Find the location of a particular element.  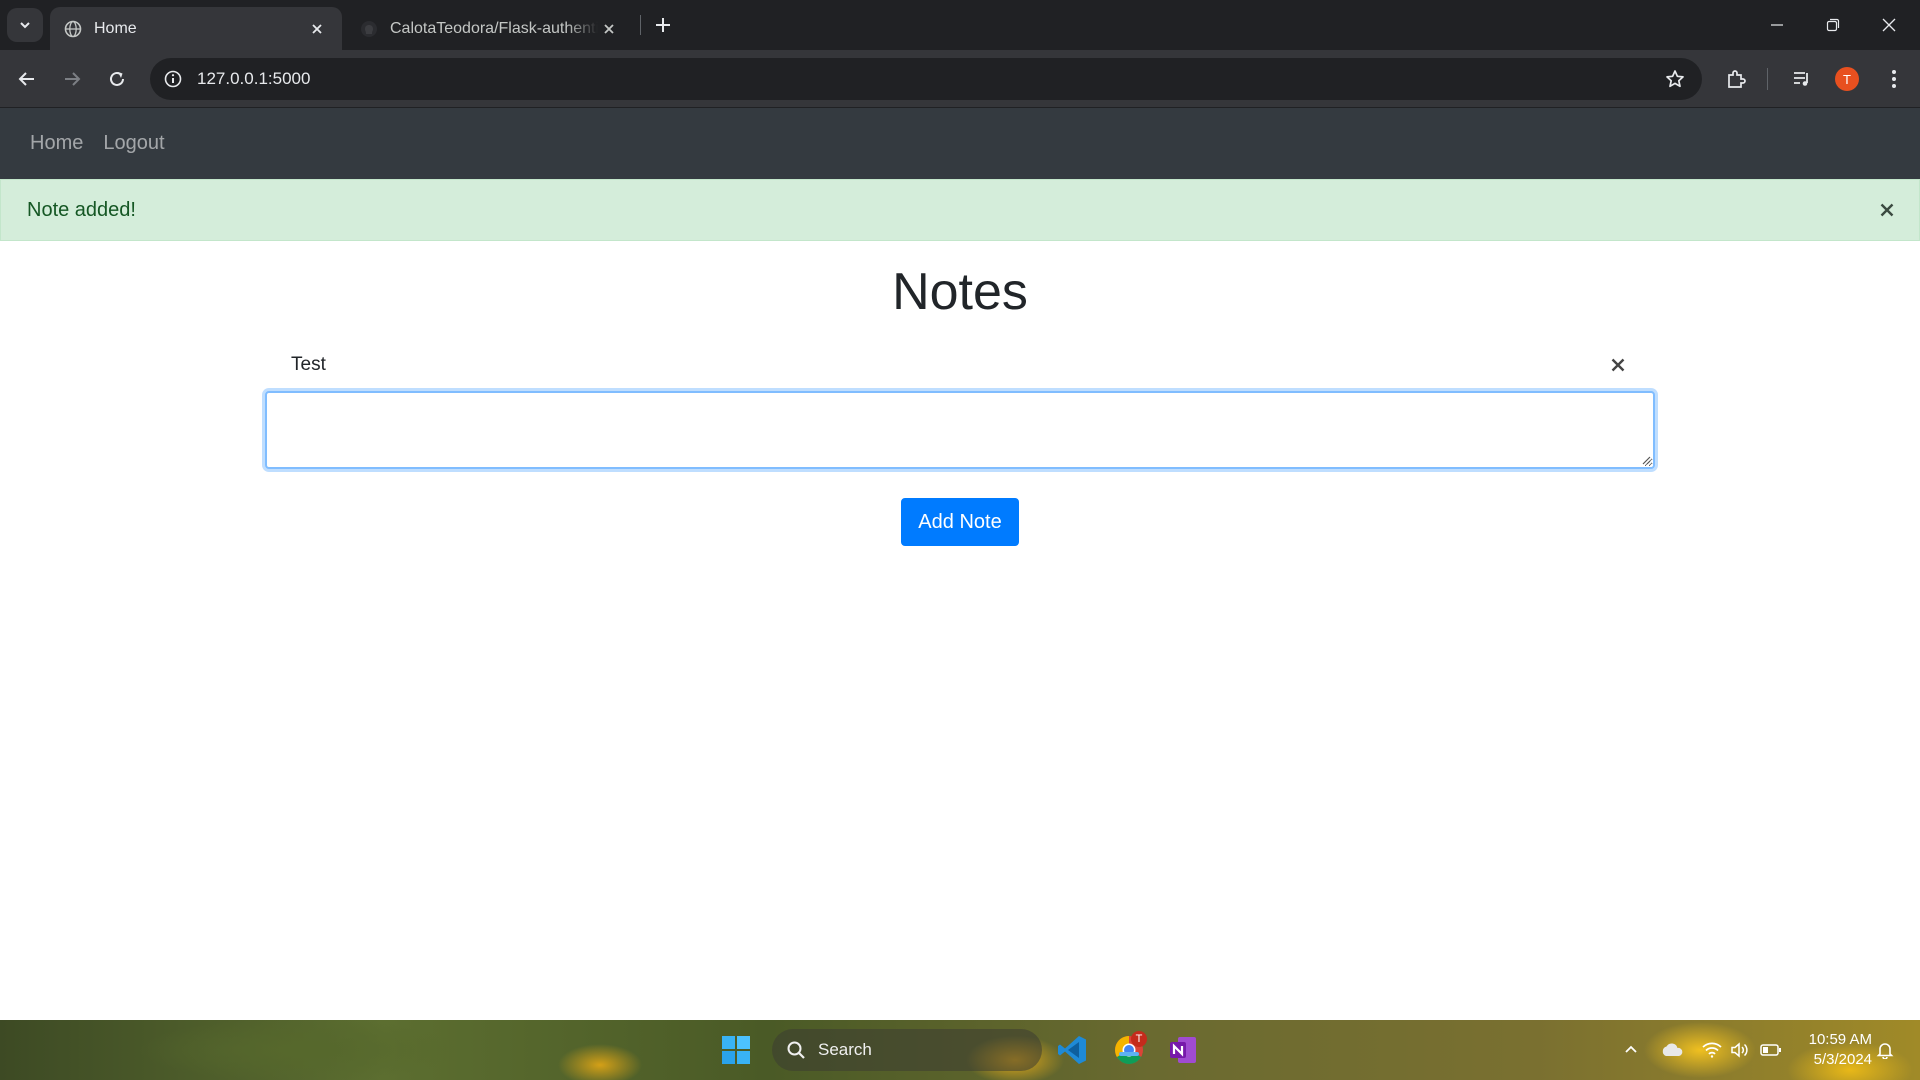

browser-toolbar: 127.0.0.1:5000 is located at coordinates (960, 79).